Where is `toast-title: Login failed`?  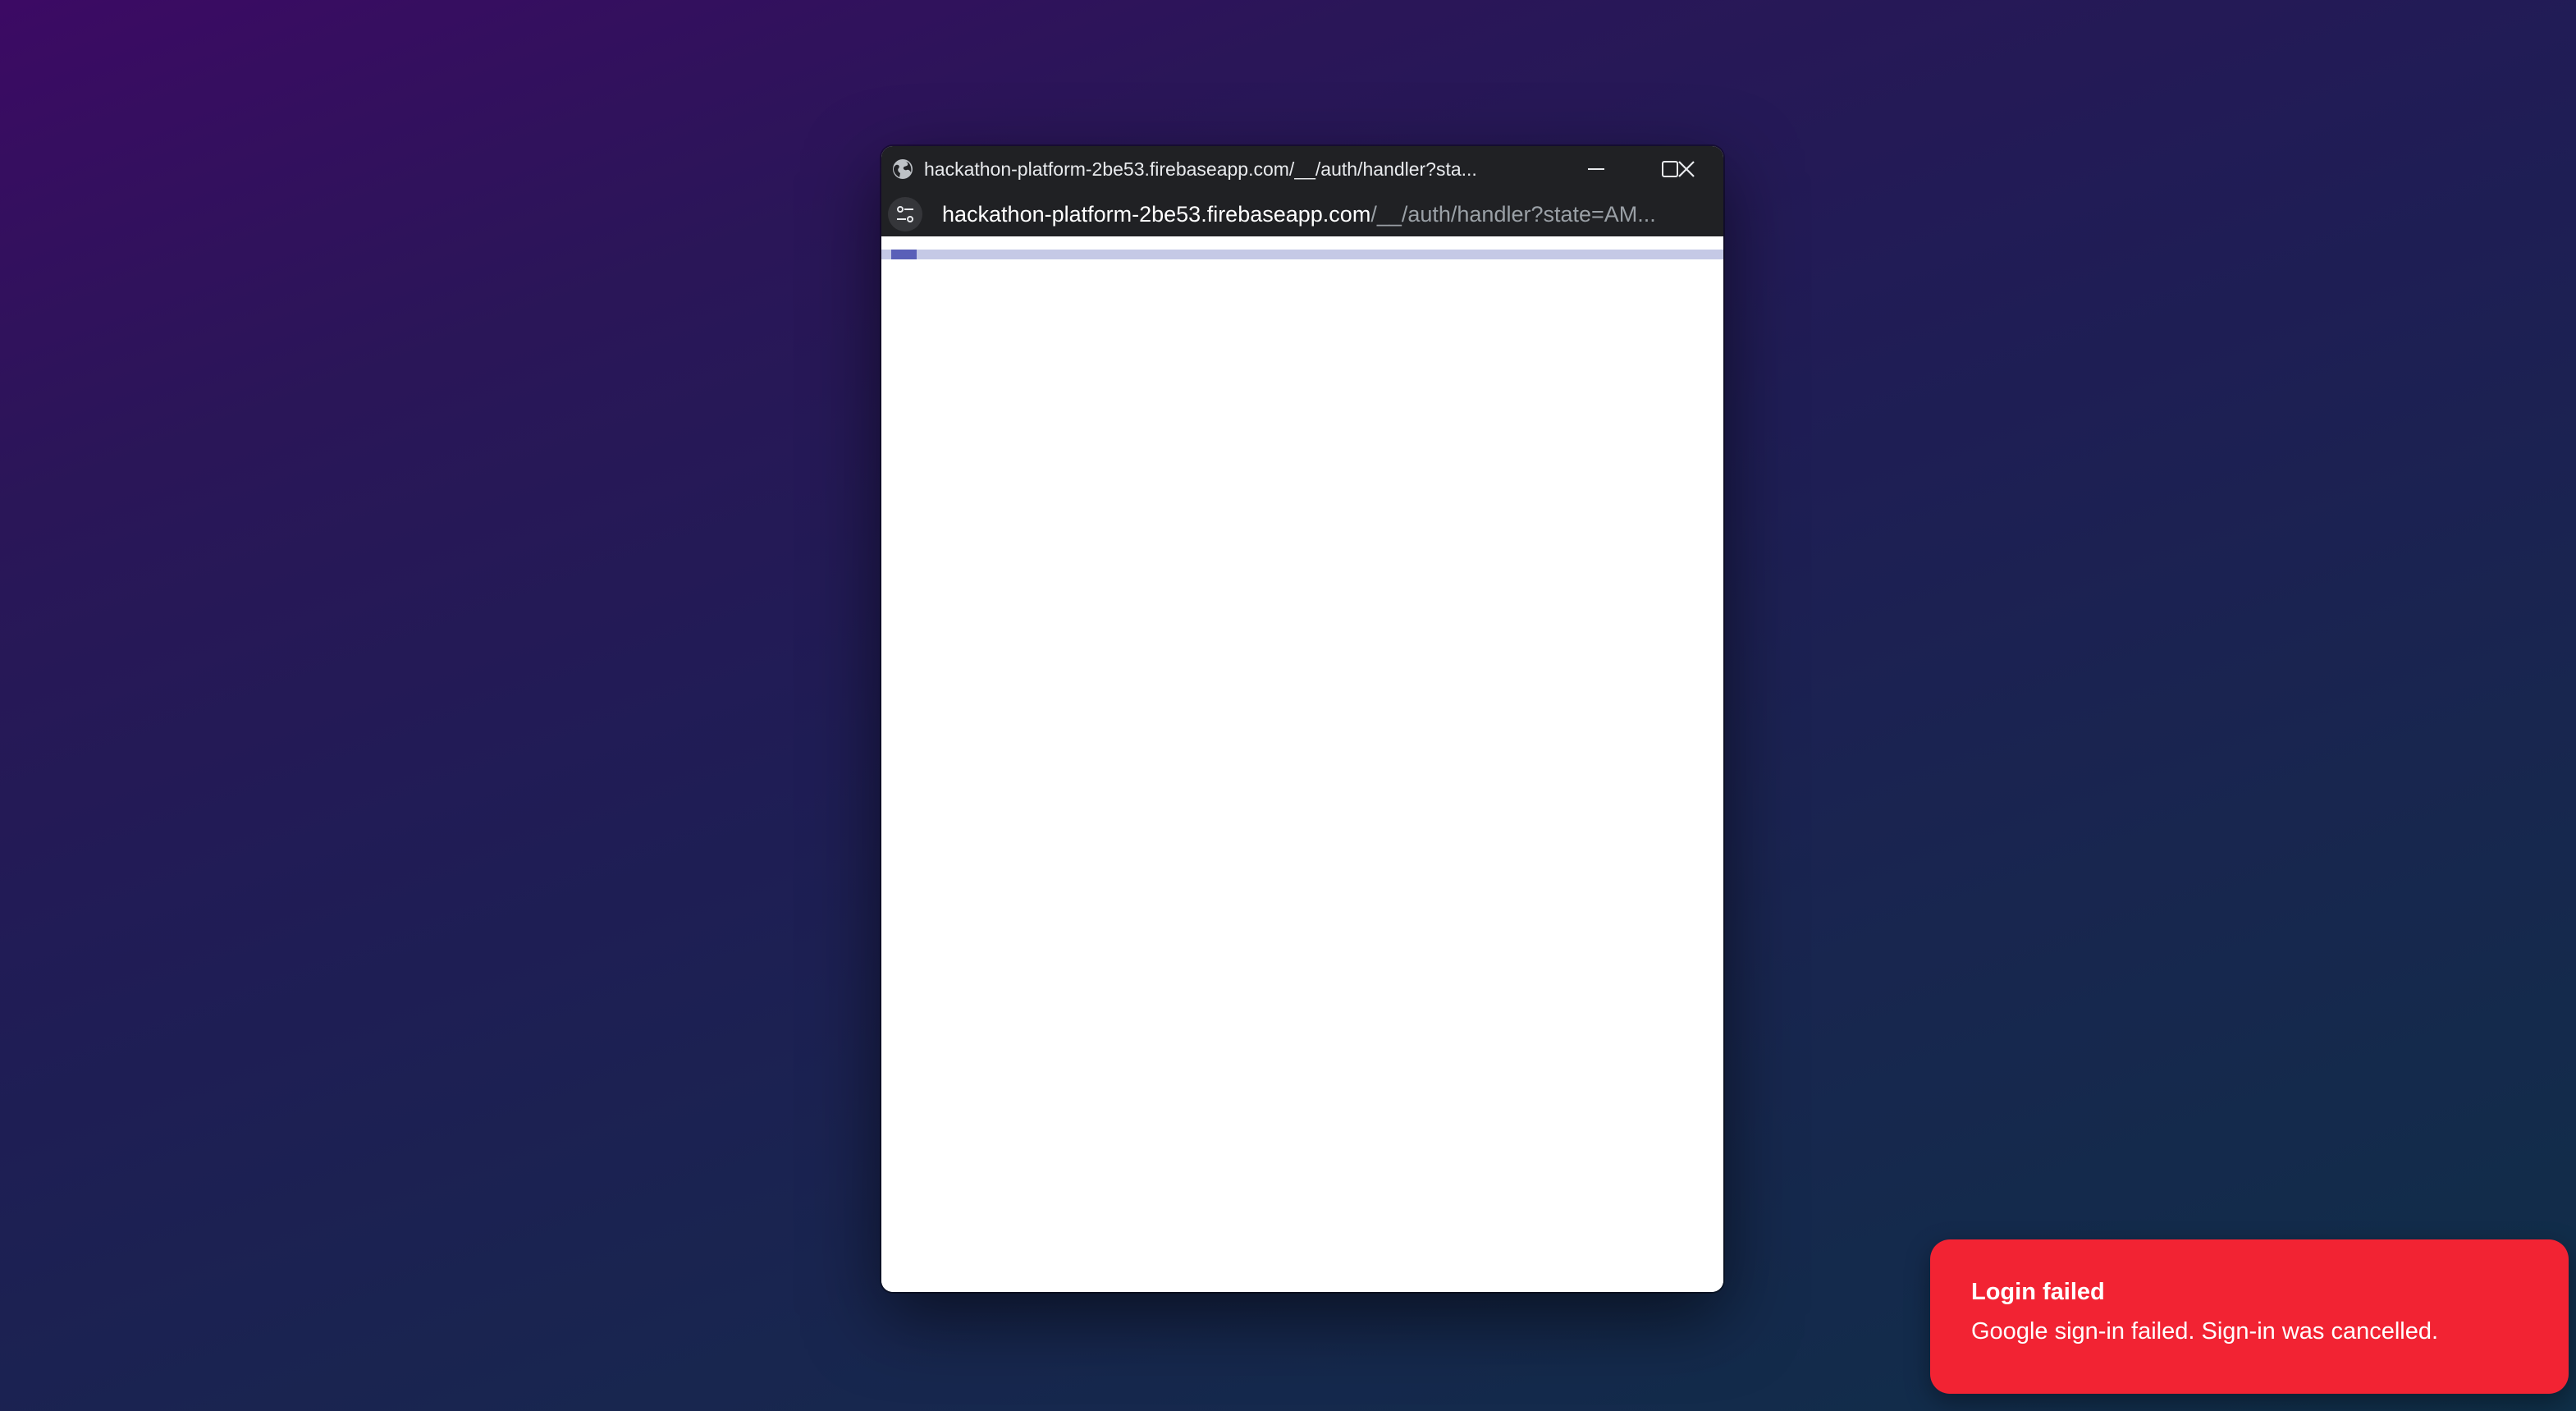
toast-title: Login failed is located at coordinates (2038, 1292).